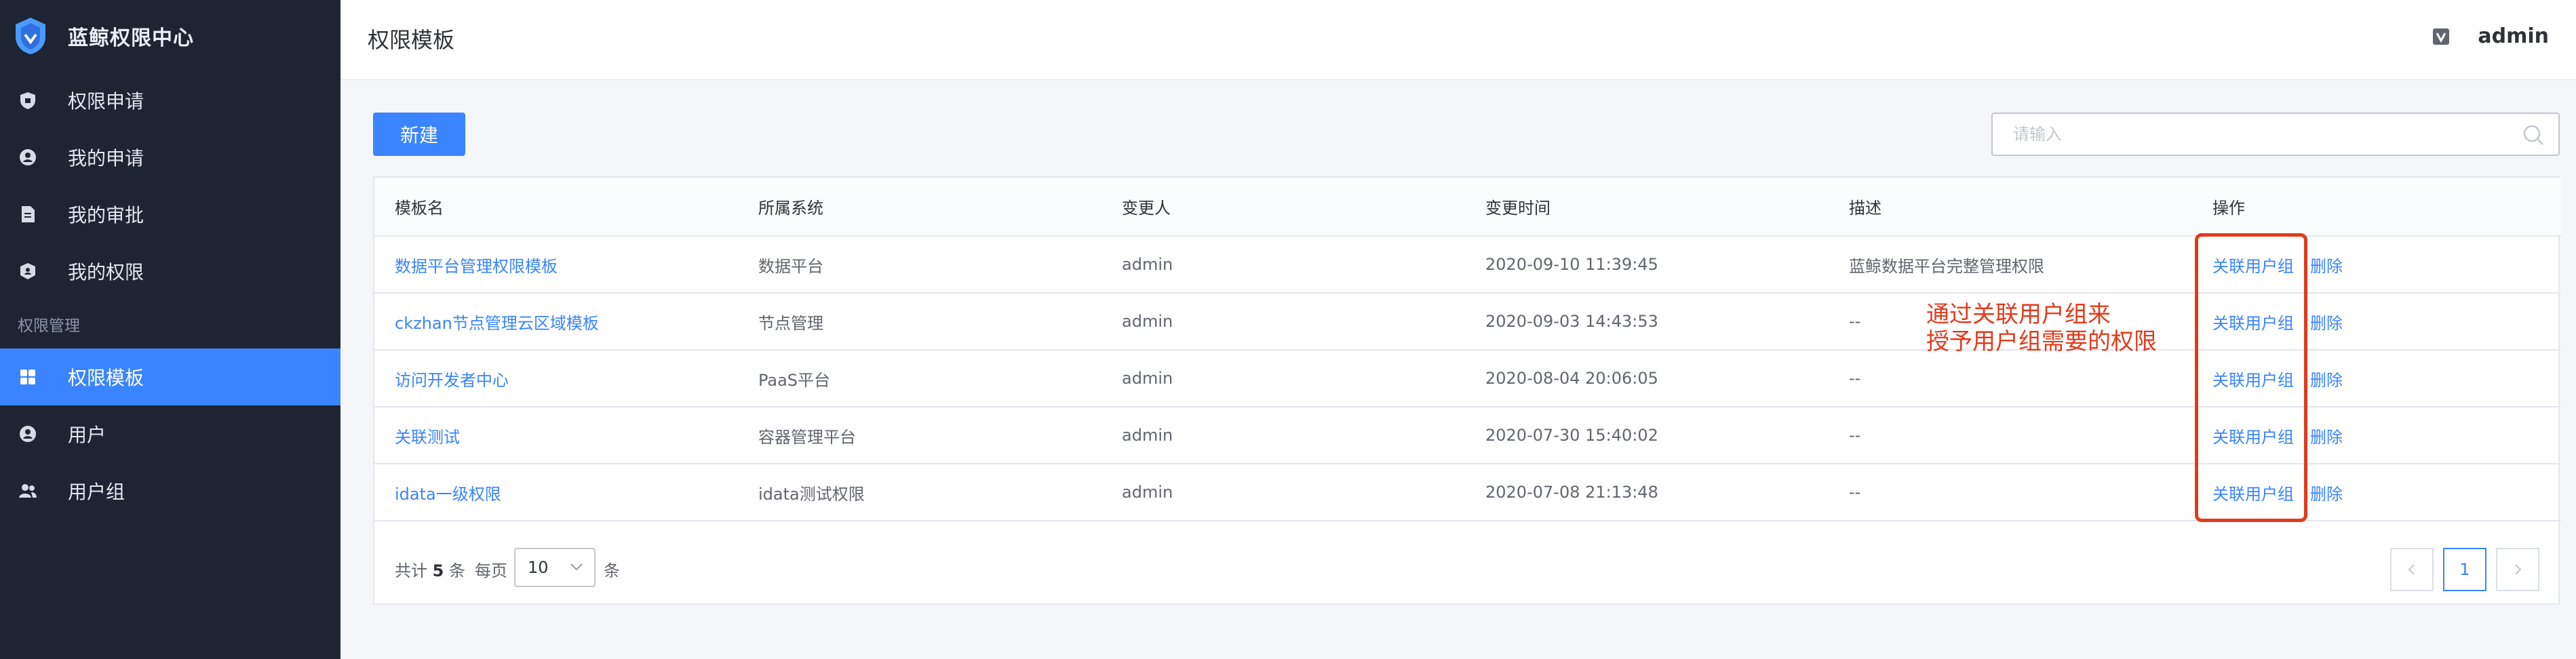 Image resolution: width=2576 pixels, height=659 pixels. I want to click on prev-page-button, so click(2412, 569).